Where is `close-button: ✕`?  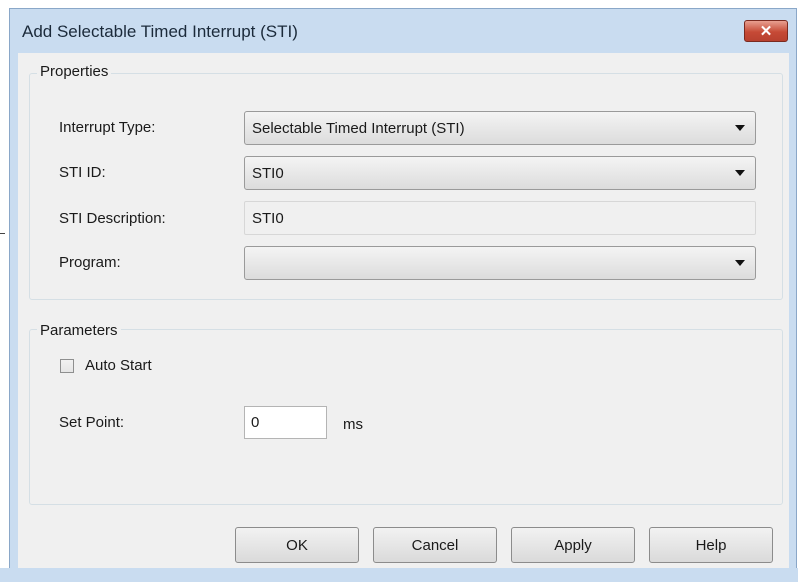 close-button: ✕ is located at coordinates (766, 31).